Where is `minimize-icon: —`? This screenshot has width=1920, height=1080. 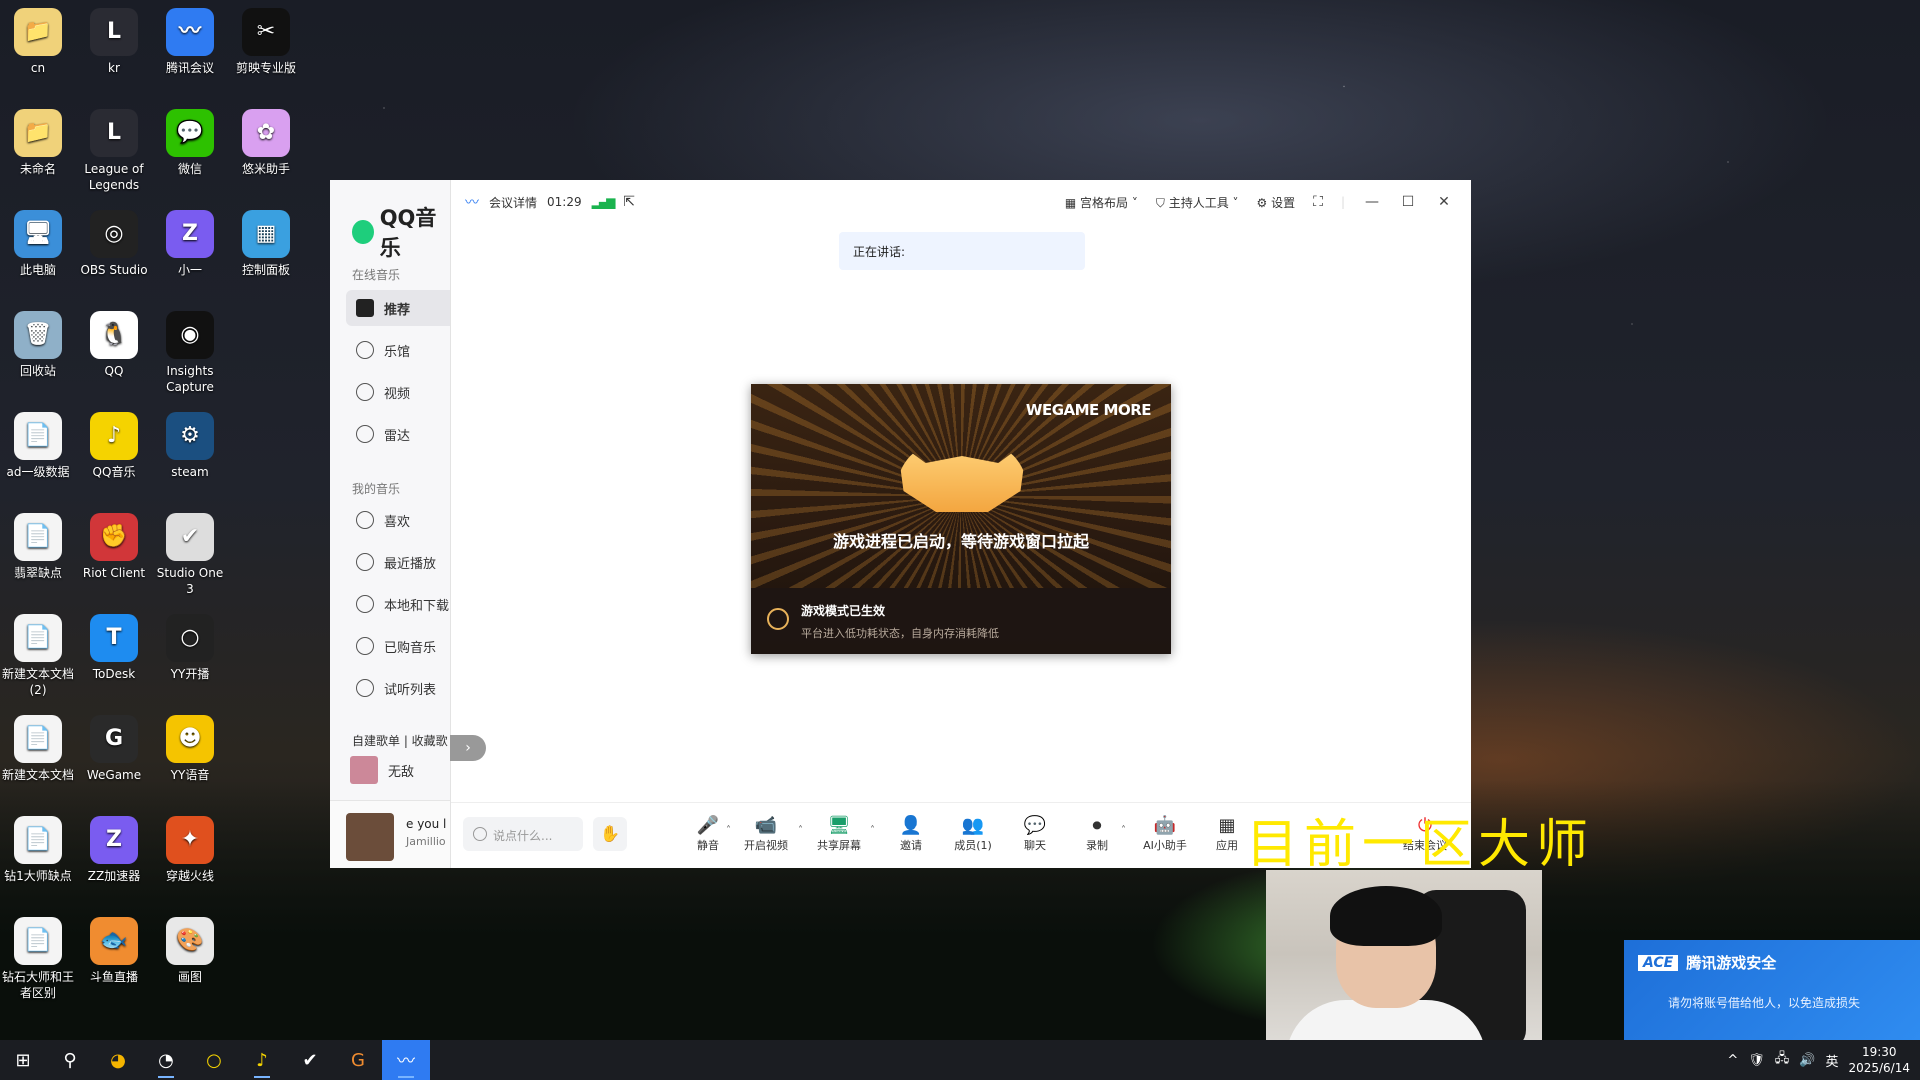 minimize-icon: — is located at coordinates (1372, 202).